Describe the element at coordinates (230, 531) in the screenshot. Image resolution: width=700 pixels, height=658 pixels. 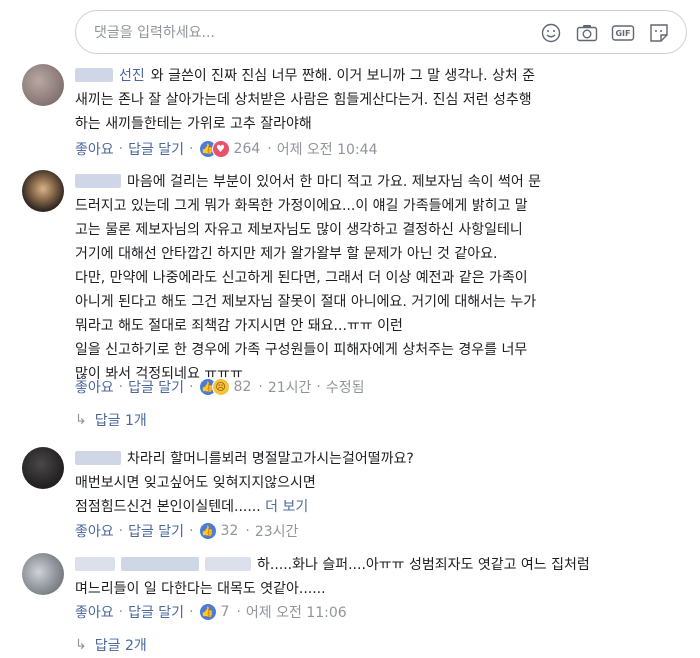
I see `reaction-count: 32` at that location.